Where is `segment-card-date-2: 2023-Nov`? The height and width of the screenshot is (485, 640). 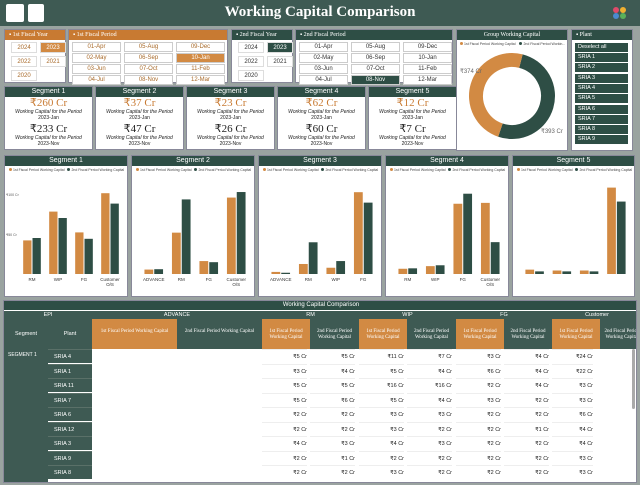
segment-card-date-2: 2023-Nov is located at coordinates (412, 144).